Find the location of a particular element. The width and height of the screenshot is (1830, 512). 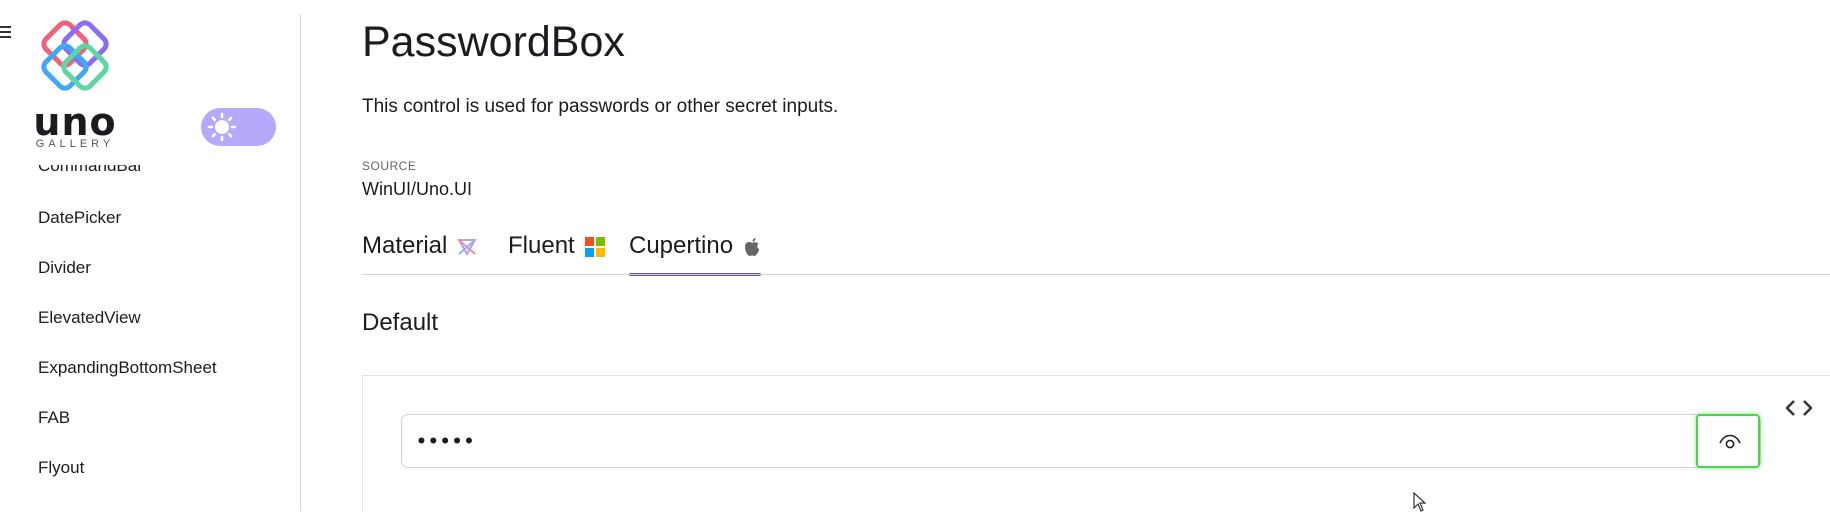

eye-icon is located at coordinates (1730, 441).